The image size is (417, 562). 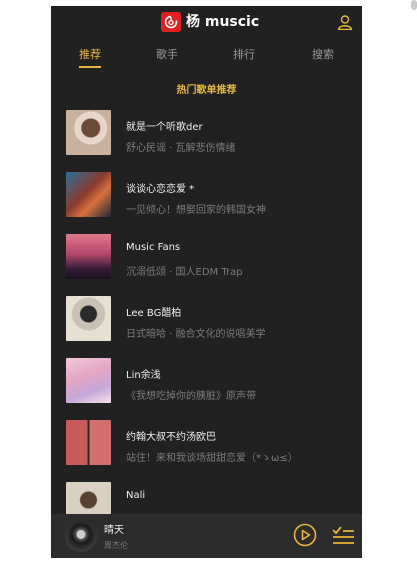 I want to click on playlist-subtitle: 一见倾心！想娶回家的韩国女神, so click(x=196, y=210).